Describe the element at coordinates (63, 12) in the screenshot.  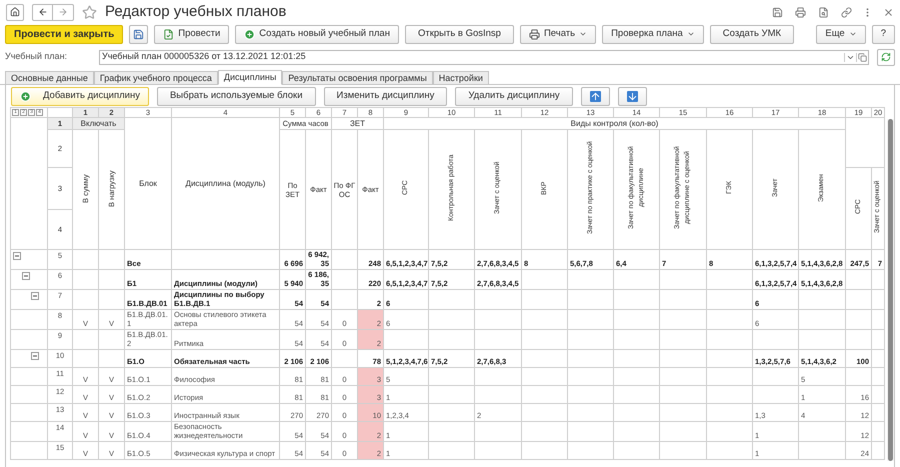
I see `forward-icon` at that location.